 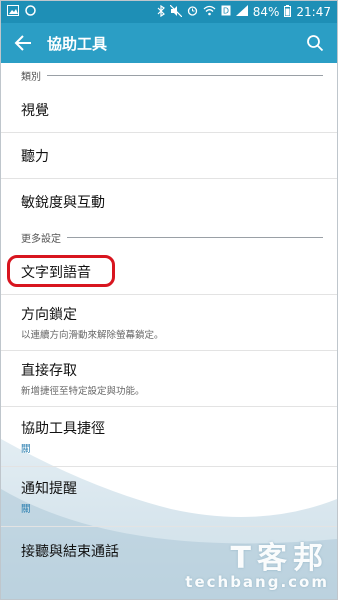 What do you see at coordinates (169, 202) in the screenshot?
I see `list-item-dexterity: 敏銳度與互動` at bounding box center [169, 202].